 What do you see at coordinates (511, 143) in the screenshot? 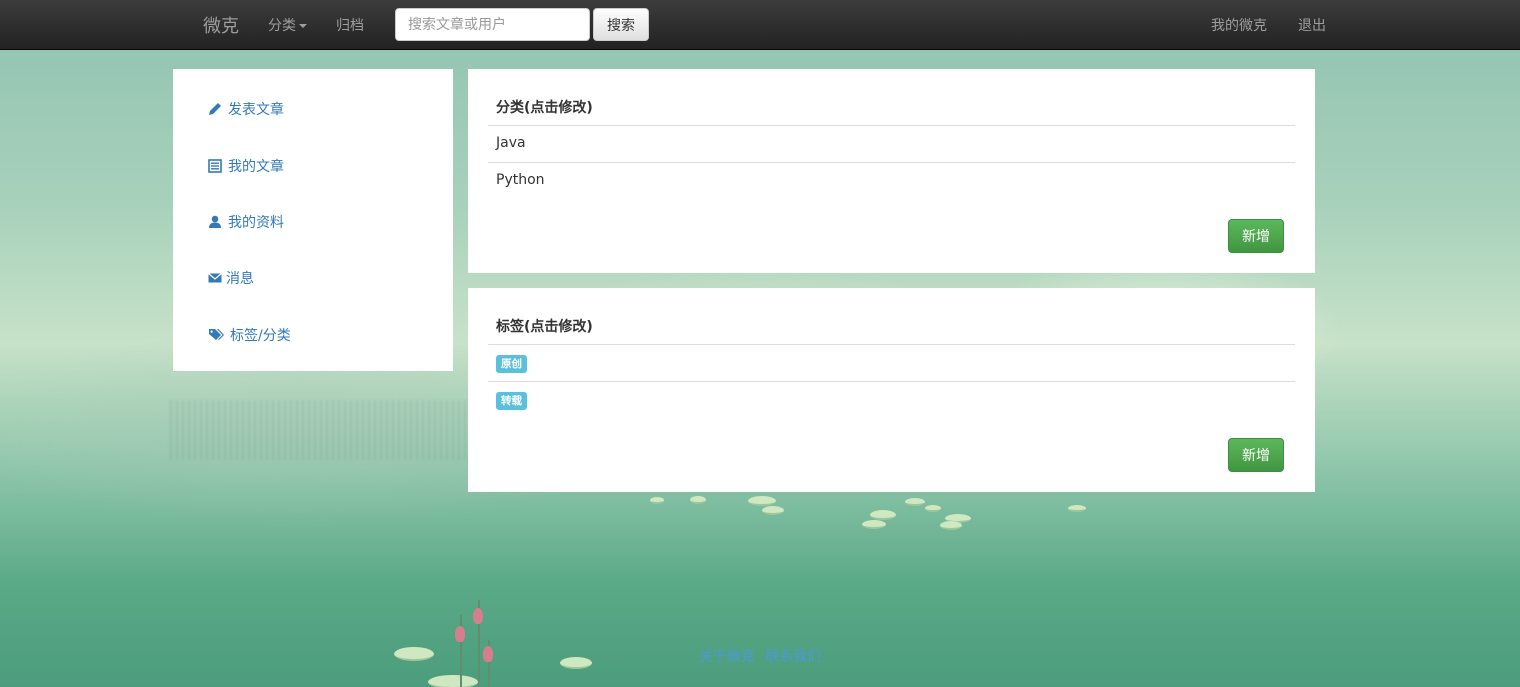
I see `category-name: Java` at bounding box center [511, 143].